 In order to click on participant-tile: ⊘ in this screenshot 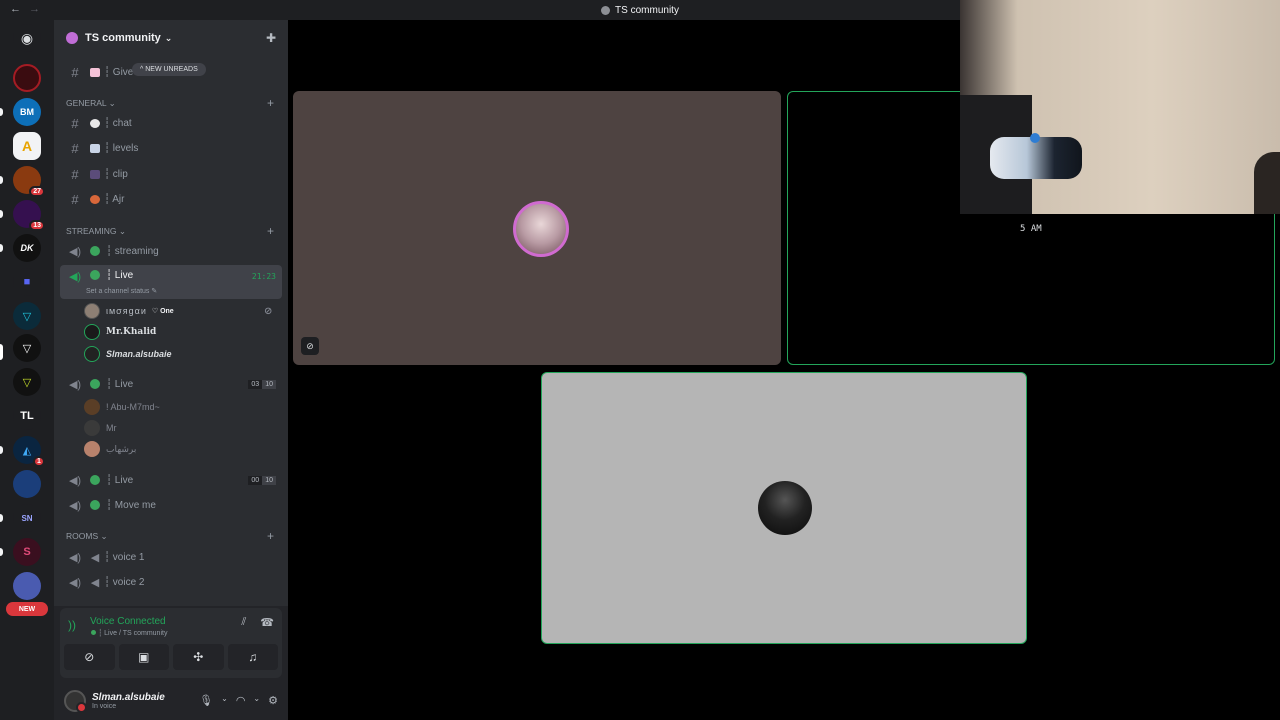, I will do `click(537, 228)`.